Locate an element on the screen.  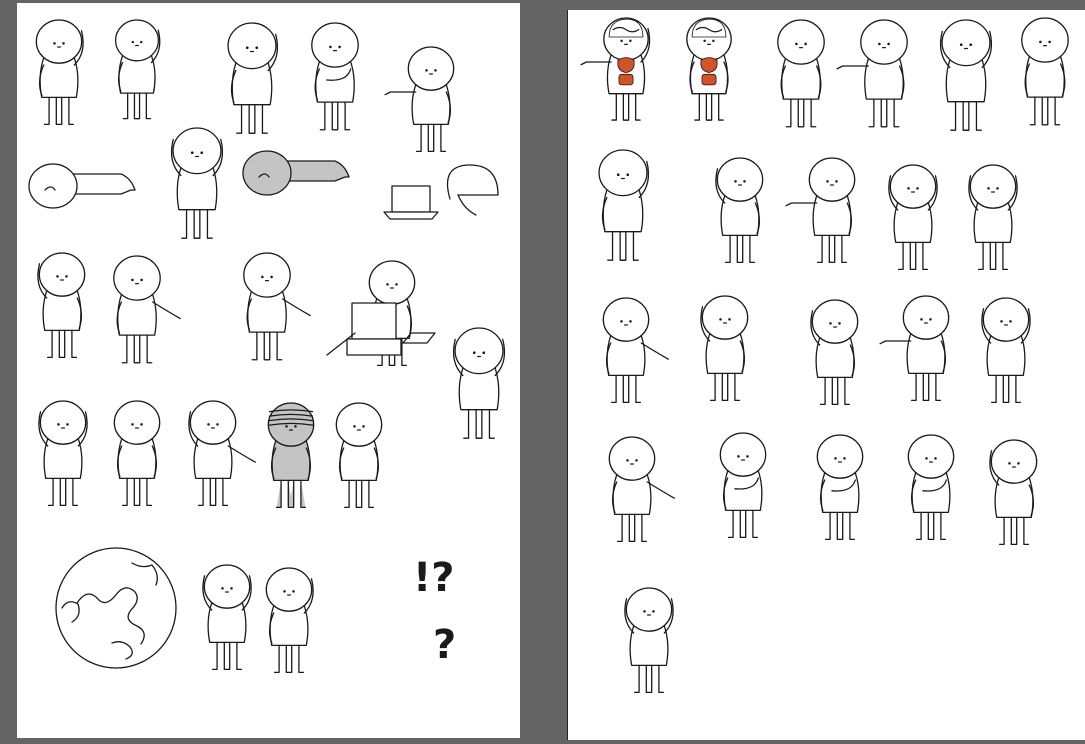
doodle-figure-clipboard is located at coordinates (743, 485).